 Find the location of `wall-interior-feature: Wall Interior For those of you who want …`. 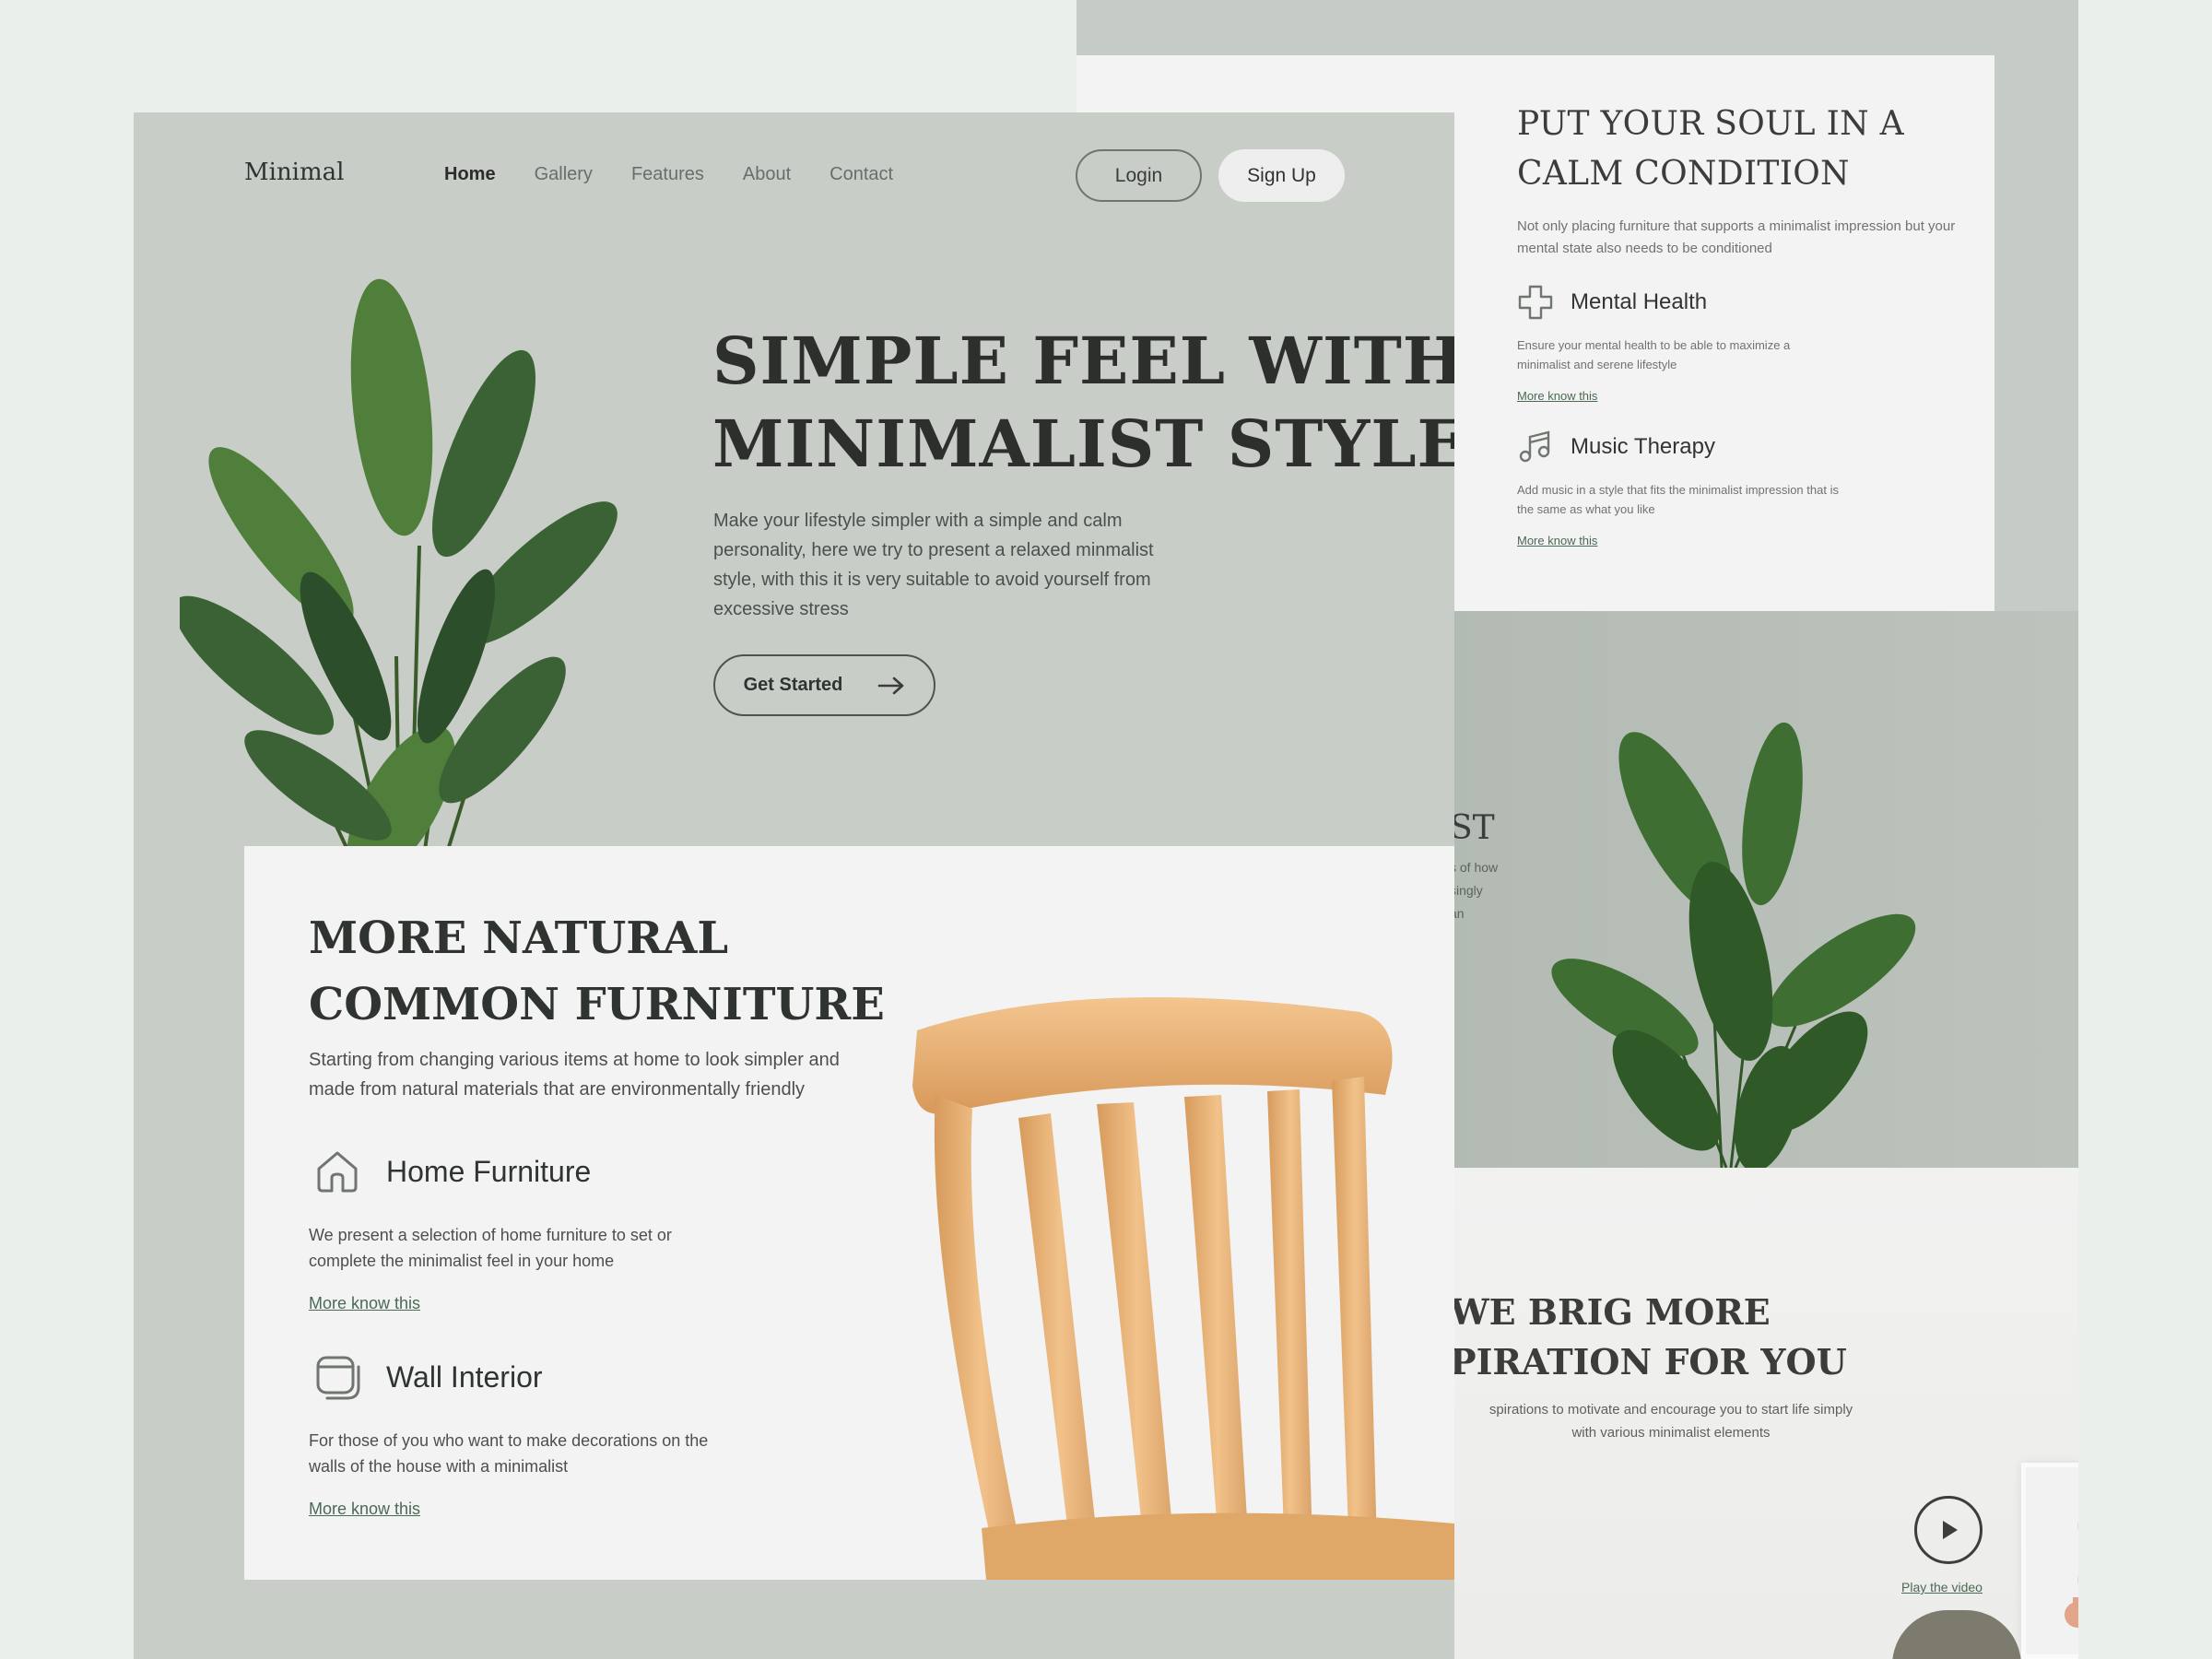

wall-interior-feature: Wall Interior For those of you who want … is located at coordinates (511, 1433).